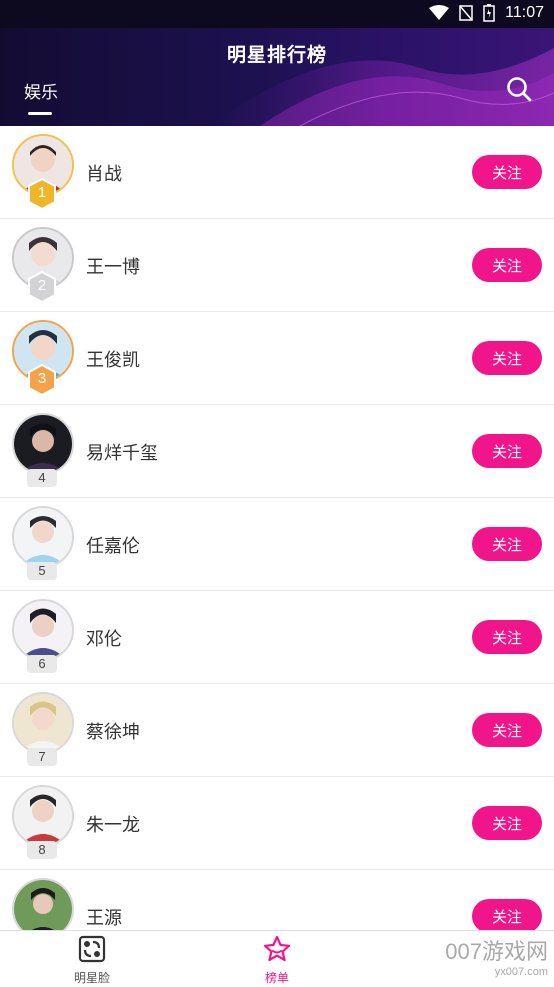 The width and height of the screenshot is (554, 987). I want to click on star-name: 邓伦, so click(104, 639).